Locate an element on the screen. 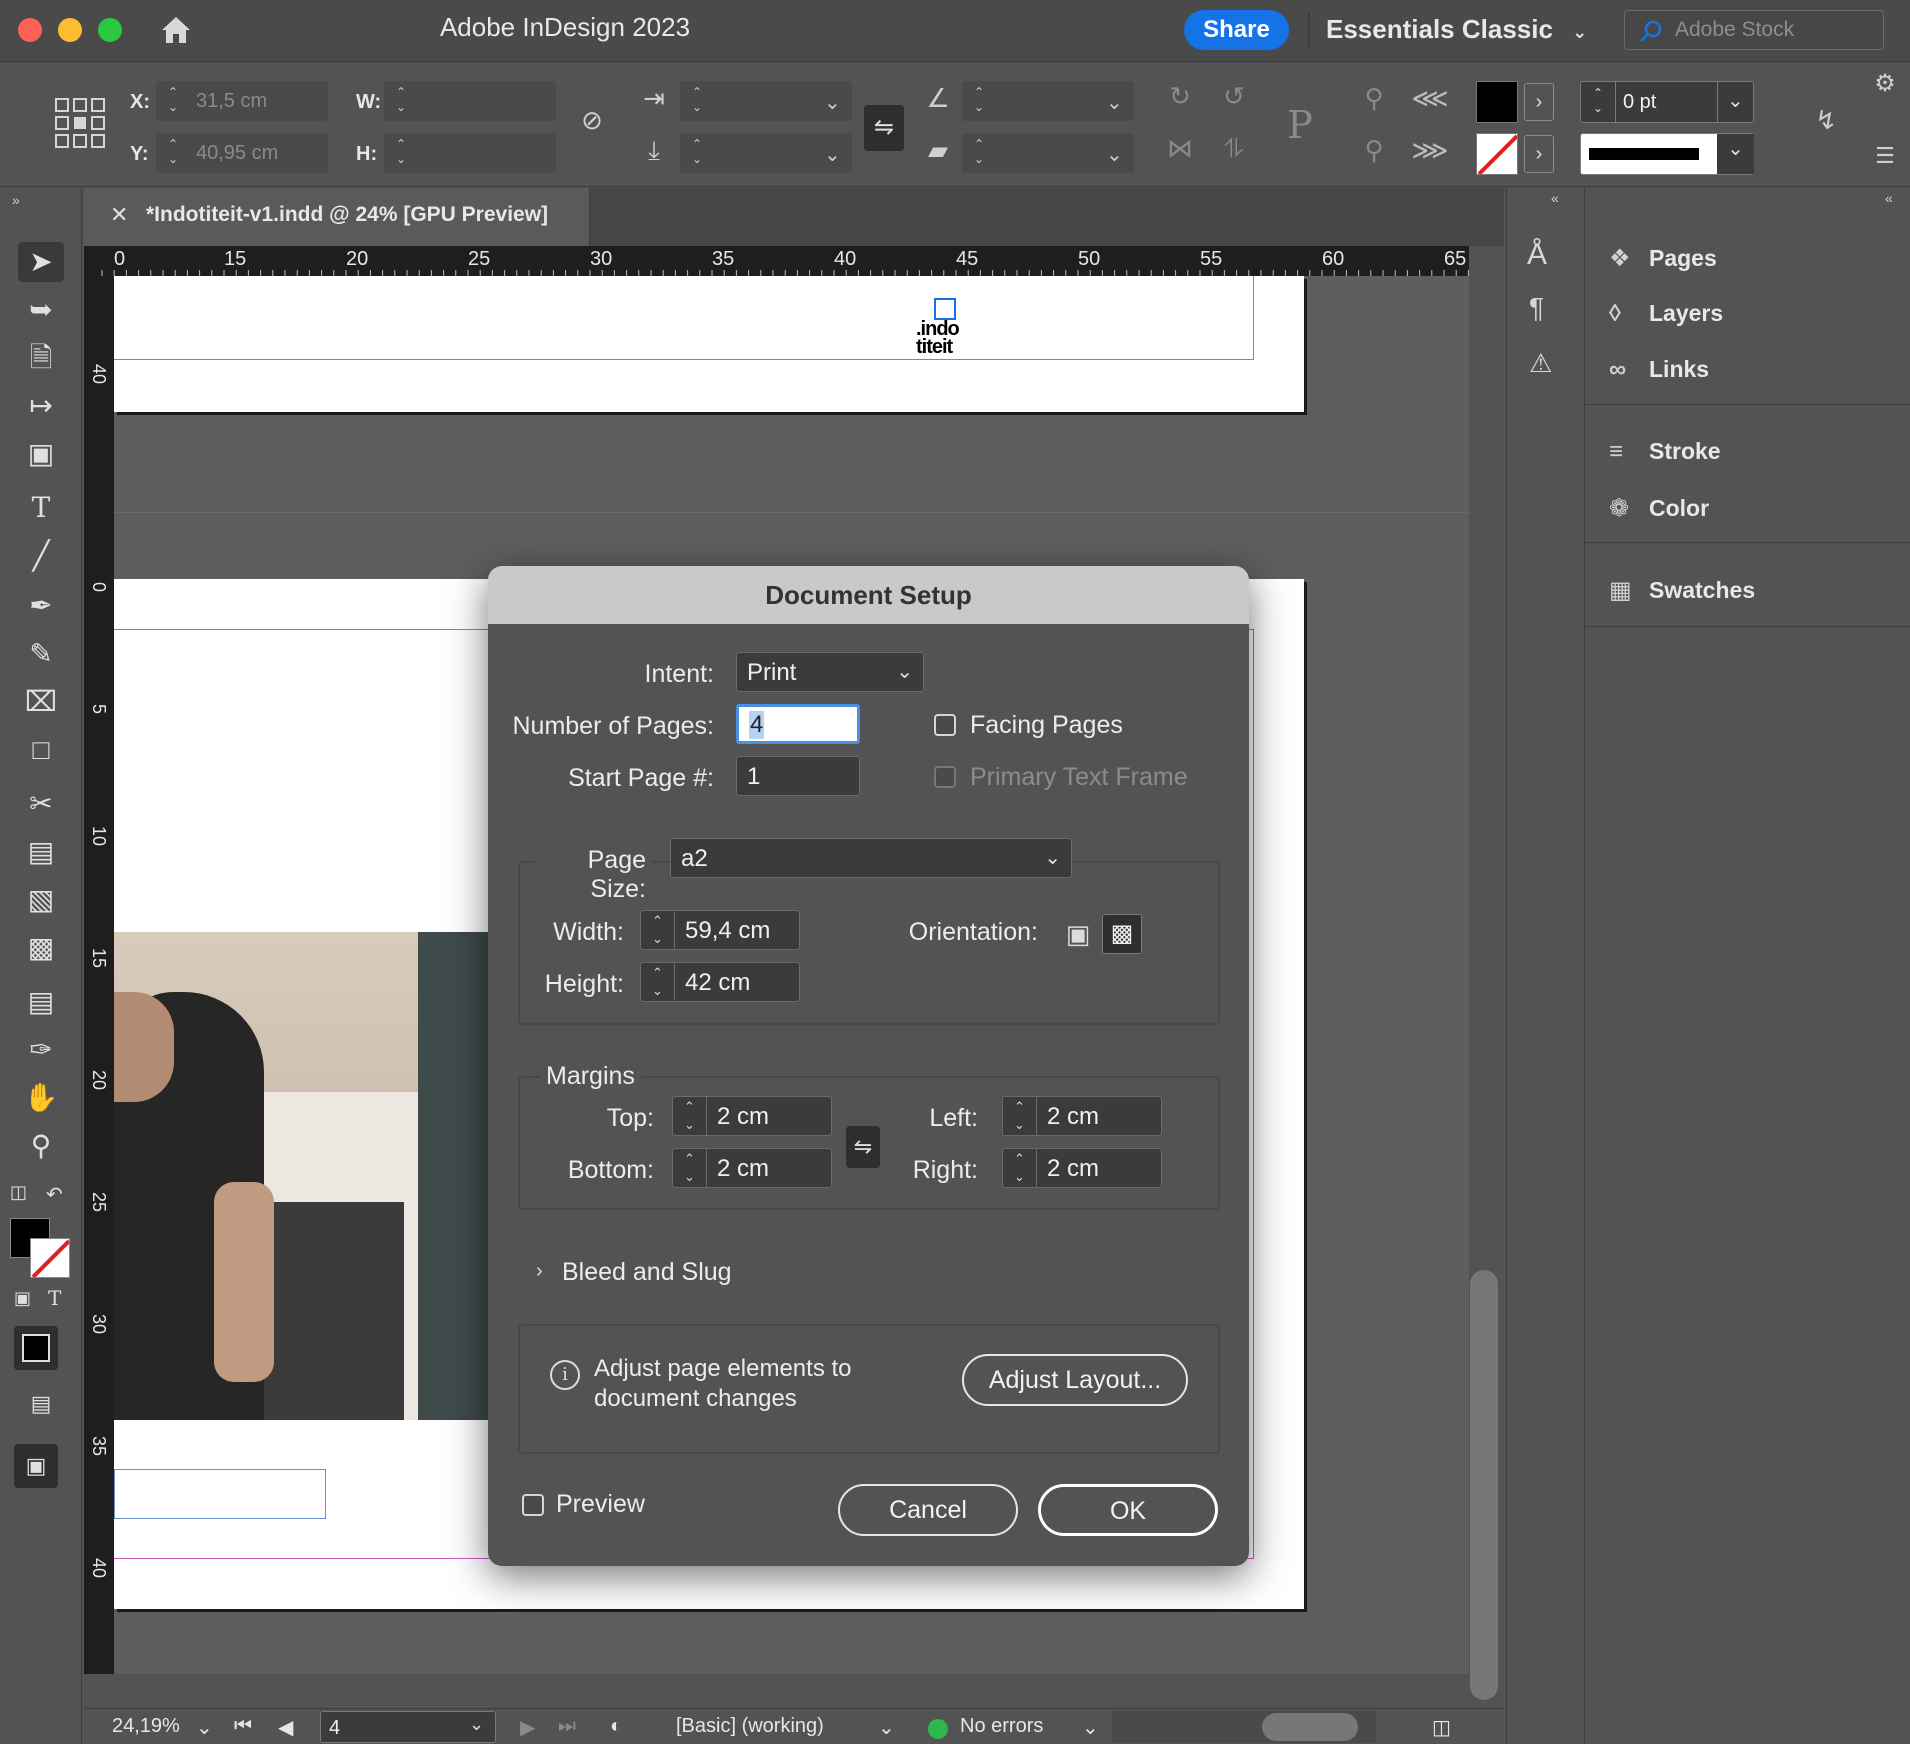  rectangle-frame-tool-icon: ⌧ is located at coordinates (41, 702).